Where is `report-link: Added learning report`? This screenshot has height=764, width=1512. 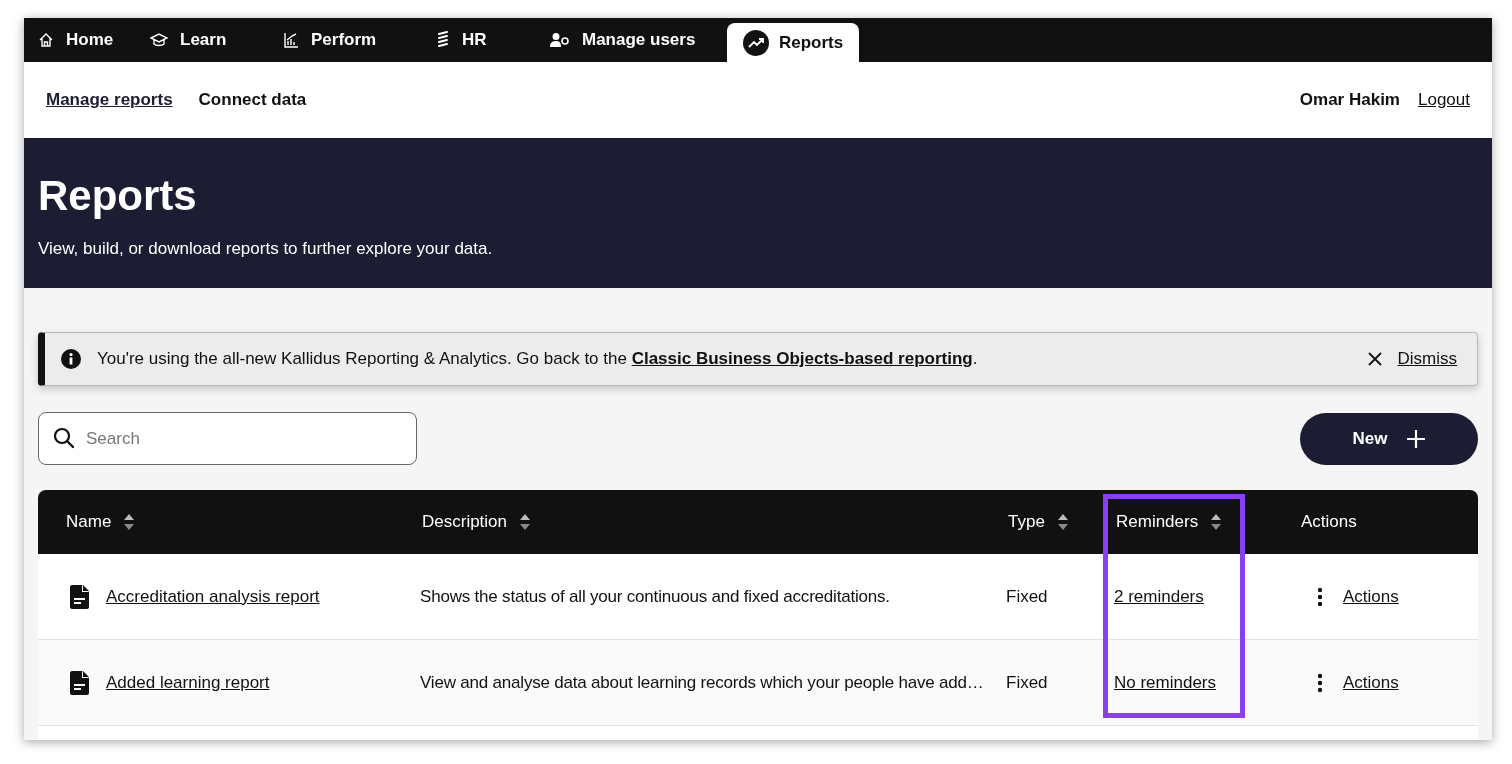
report-link: Added learning report is located at coordinates (188, 682).